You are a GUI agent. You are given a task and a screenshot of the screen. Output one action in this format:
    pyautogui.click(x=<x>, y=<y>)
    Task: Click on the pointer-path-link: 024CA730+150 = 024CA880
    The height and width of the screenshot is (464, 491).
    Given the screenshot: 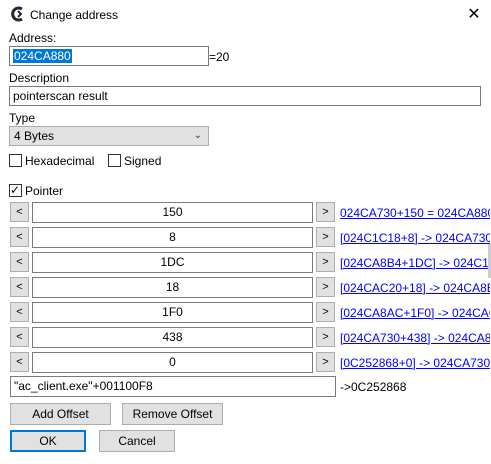 What is the action you would take?
    pyautogui.click(x=415, y=213)
    